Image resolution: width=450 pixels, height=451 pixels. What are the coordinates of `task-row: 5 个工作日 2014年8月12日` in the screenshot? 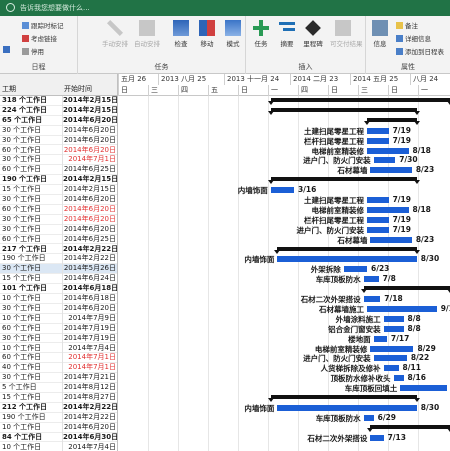 It's located at (58, 388).